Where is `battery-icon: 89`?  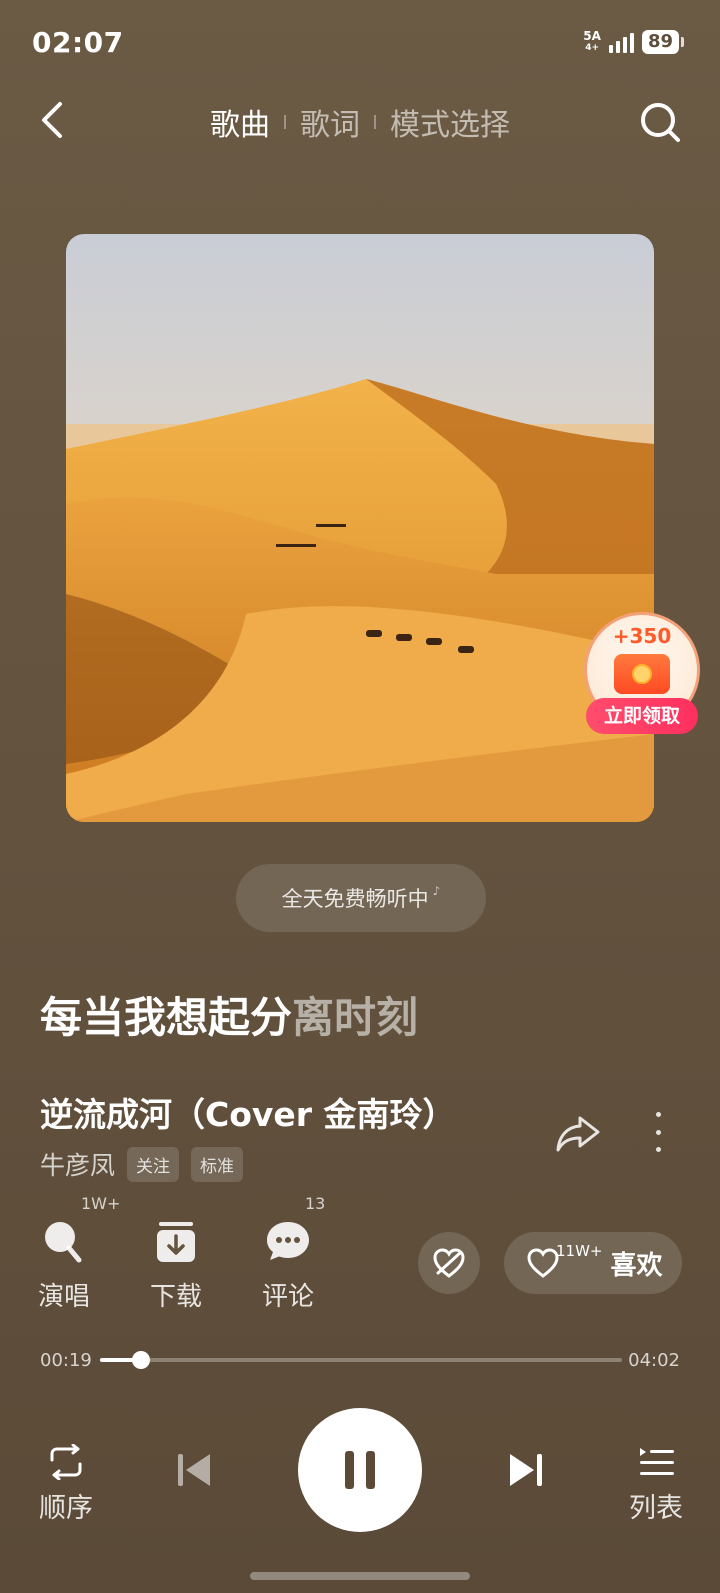 battery-icon: 89 is located at coordinates (662, 42).